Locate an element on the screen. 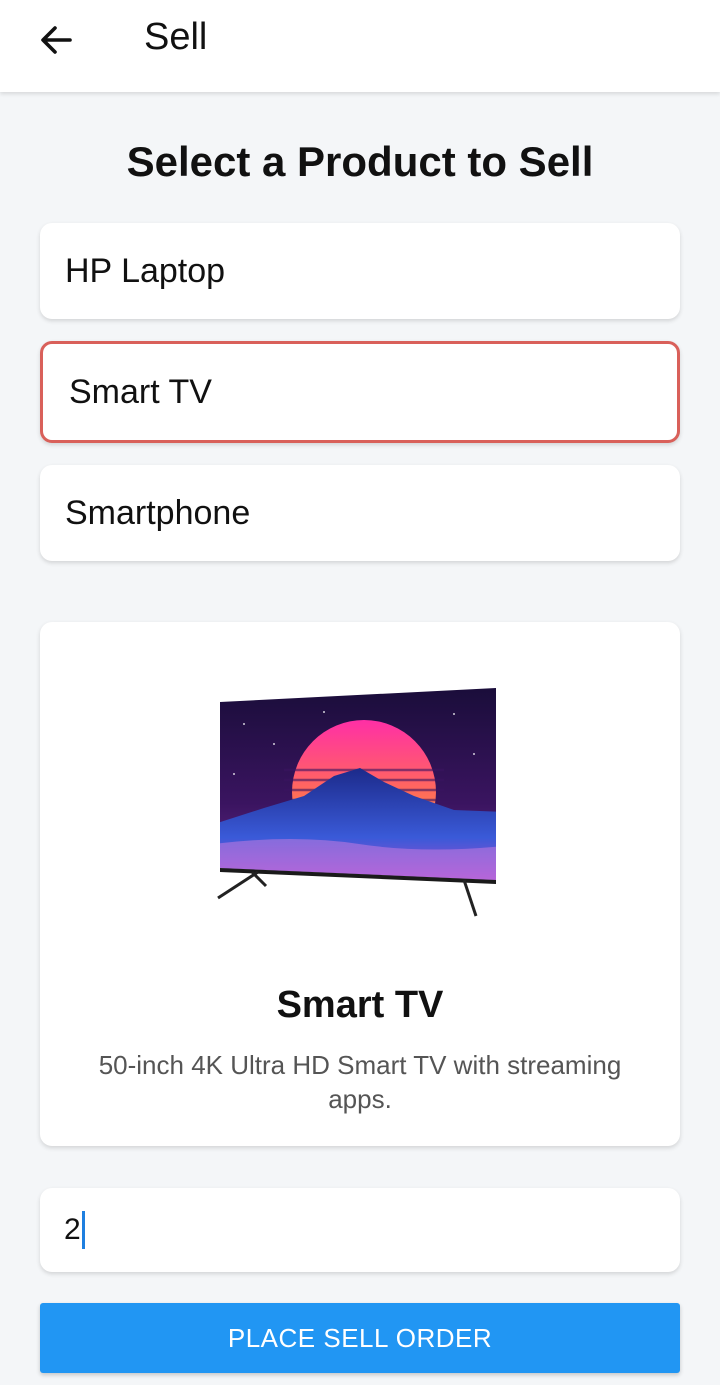  product-option-label: Smart TV is located at coordinates (140, 391).